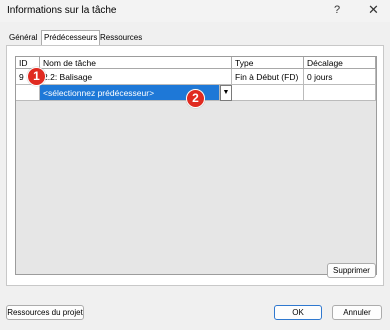  Describe the element at coordinates (28, 93) in the screenshot. I see `new-row-id-cell` at that location.